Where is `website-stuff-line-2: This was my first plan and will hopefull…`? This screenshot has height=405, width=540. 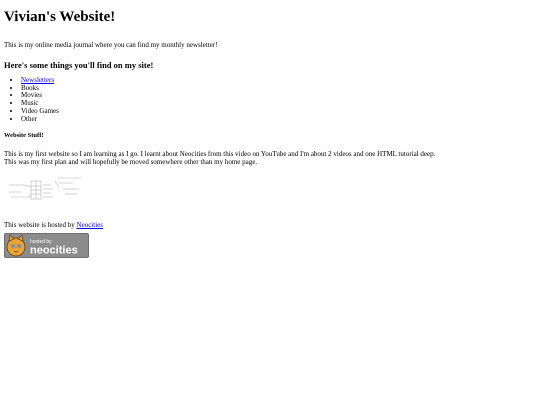
website-stuff-line-2: This was my first plan and will hopefull… is located at coordinates (131, 162).